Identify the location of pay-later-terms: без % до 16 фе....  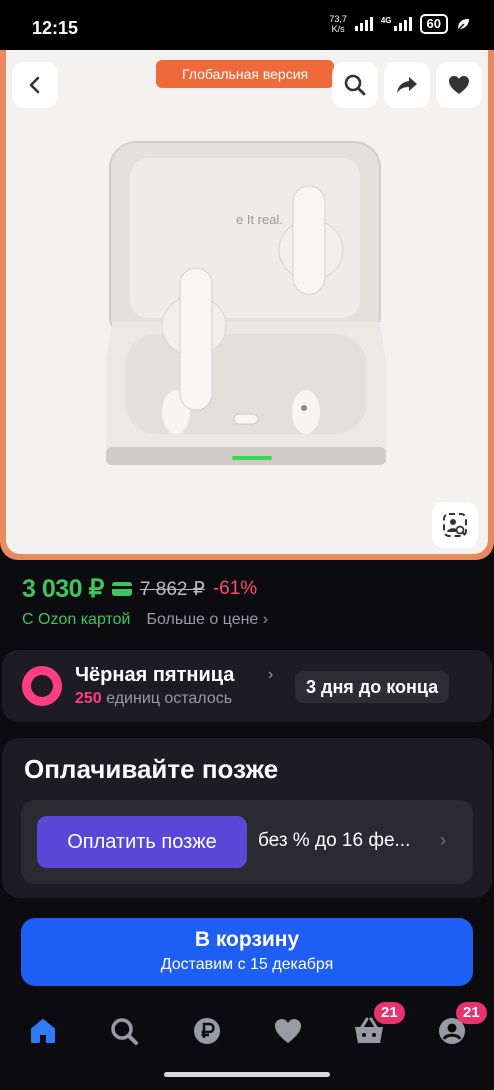
(334, 840).